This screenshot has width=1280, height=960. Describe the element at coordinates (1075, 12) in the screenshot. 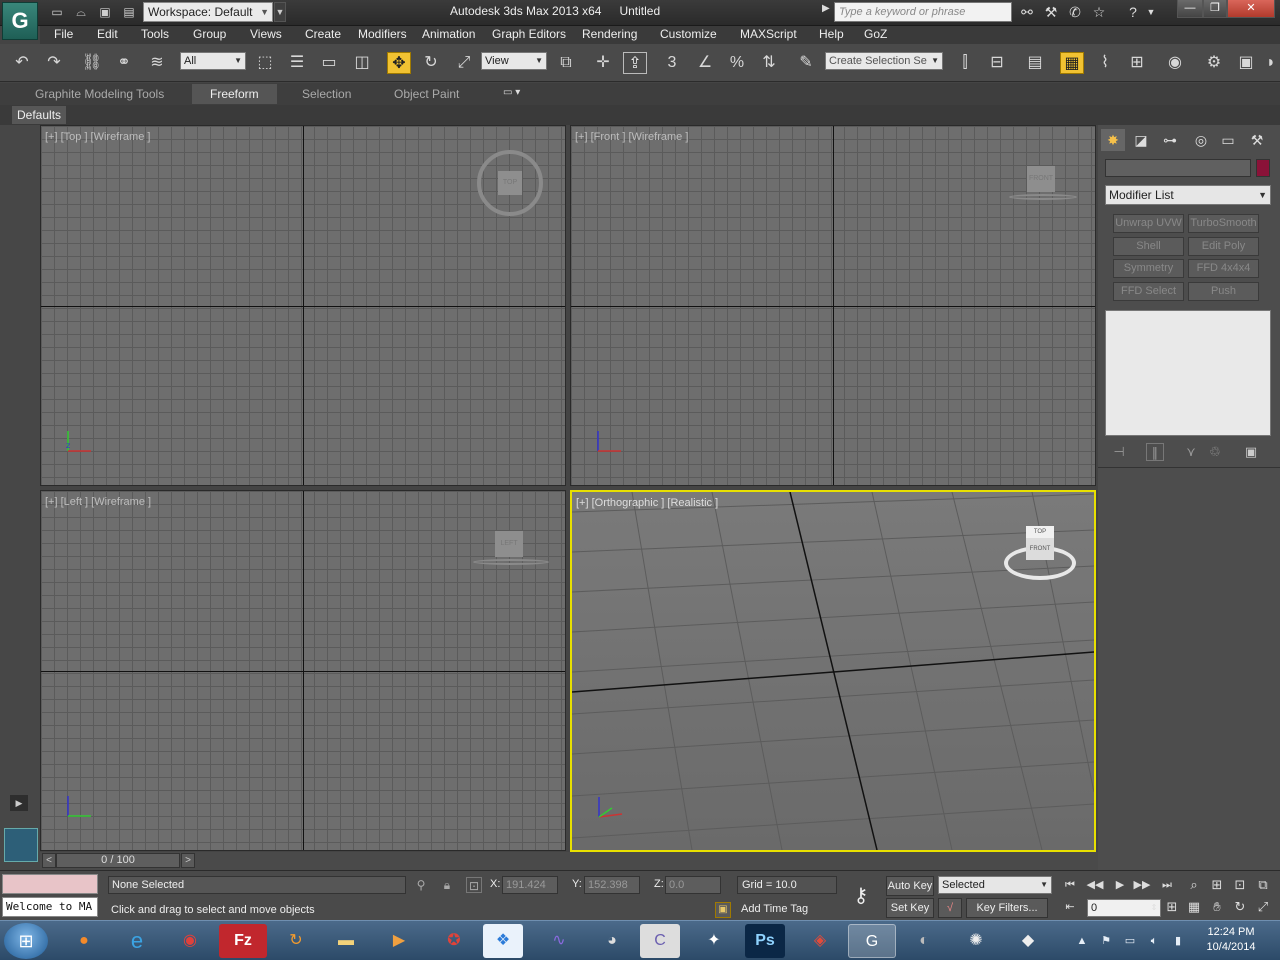

I see `communication-icon: ✆` at that location.